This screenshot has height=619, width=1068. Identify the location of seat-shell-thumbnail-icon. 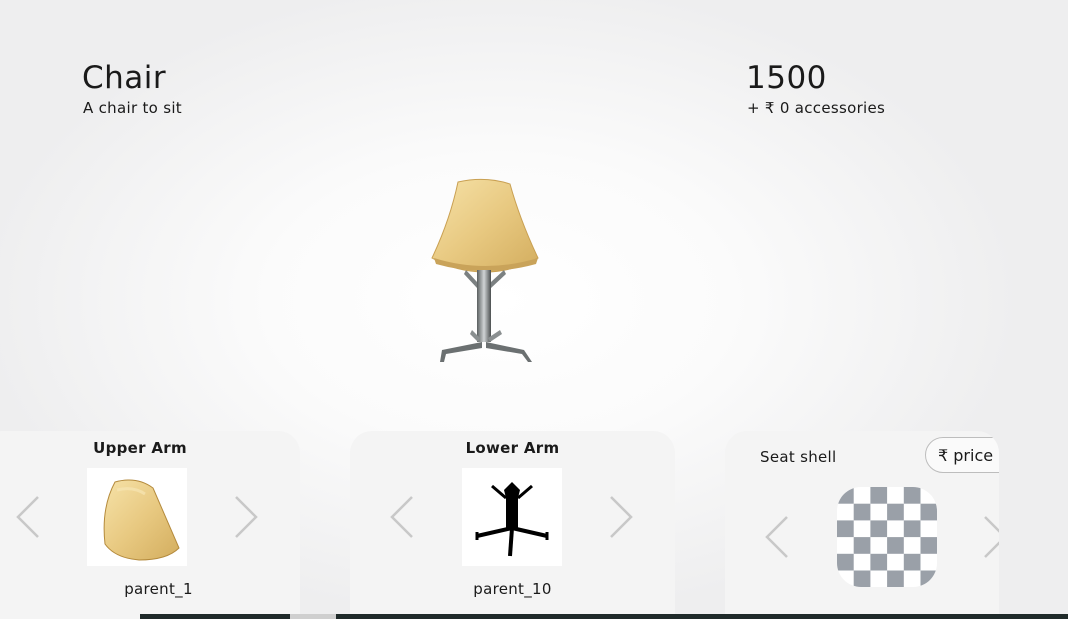
(141, 520).